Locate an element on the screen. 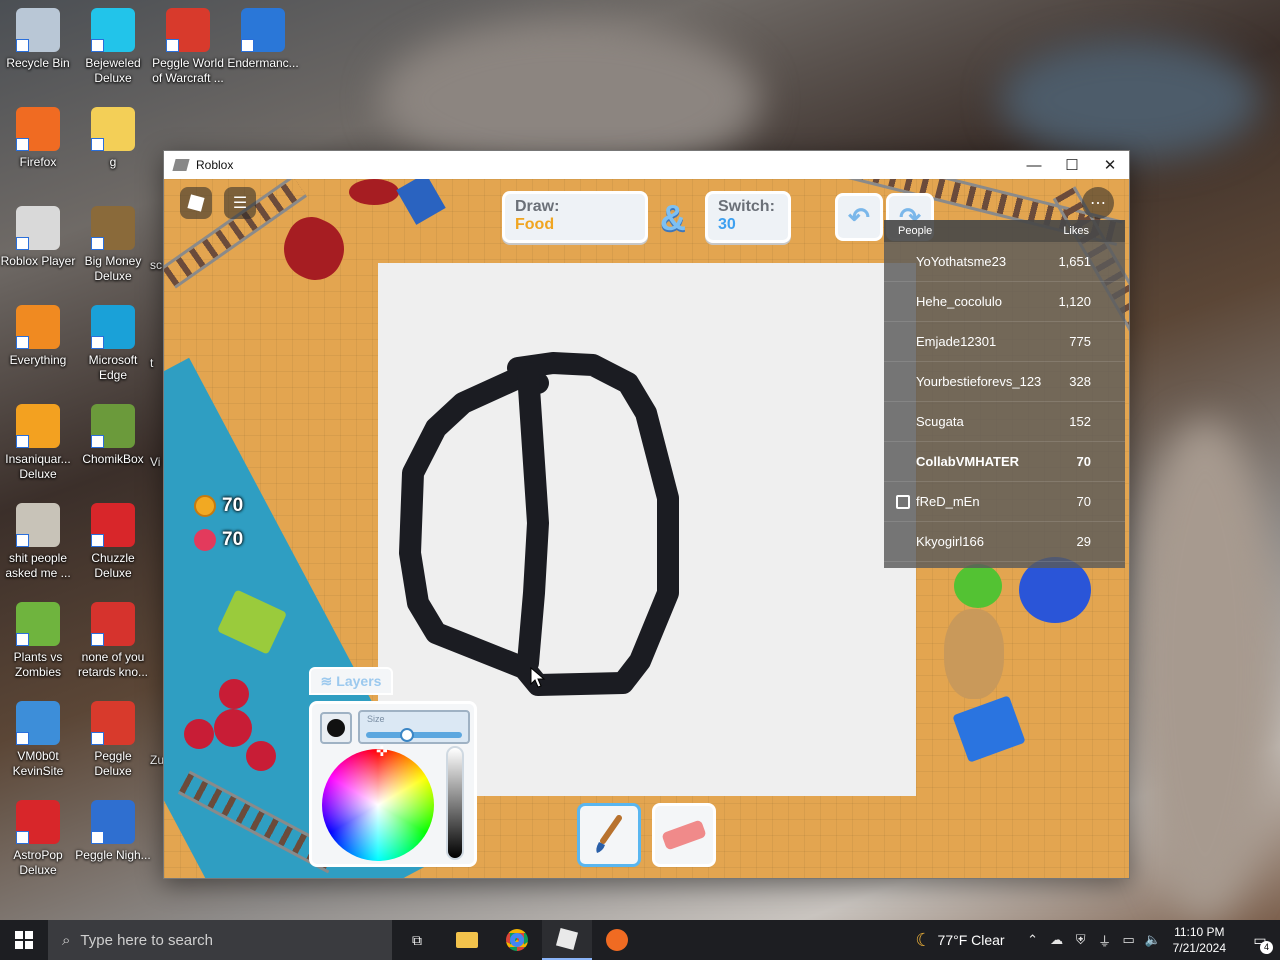  brush-tool-button is located at coordinates (609, 835).